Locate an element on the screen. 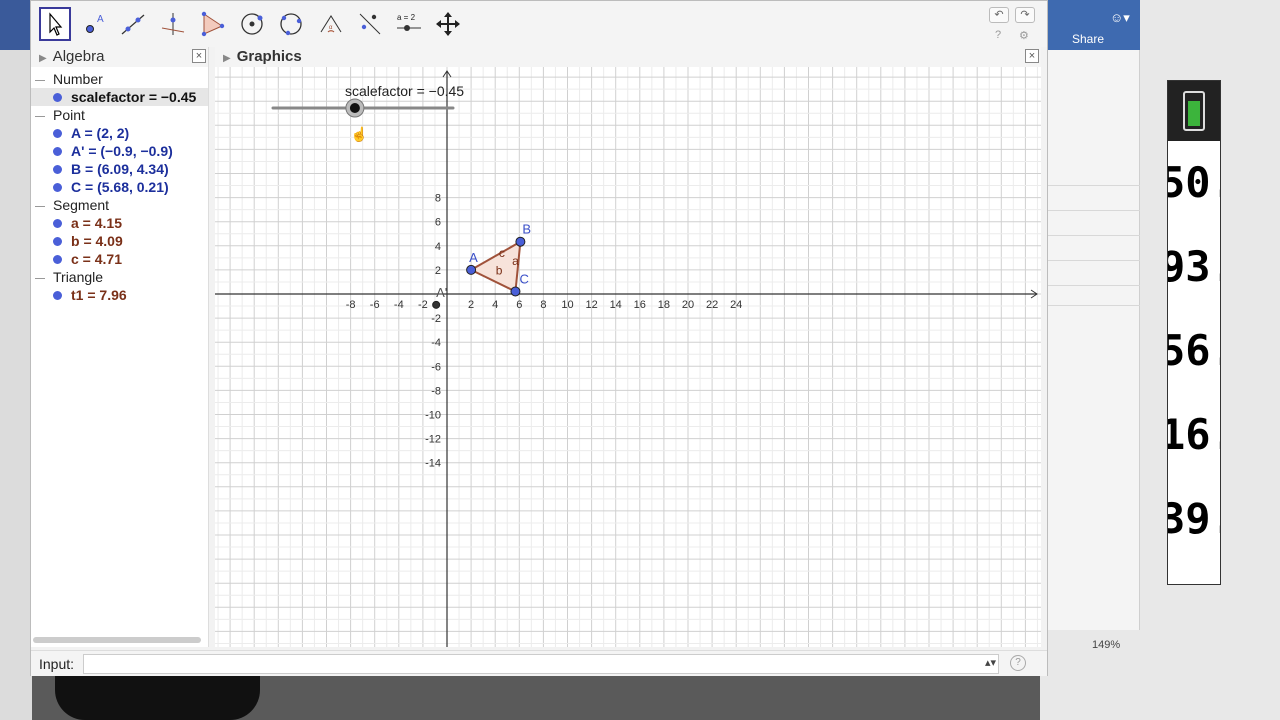 This screenshot has width=1280, height=720. algebra-item-text: A' = (−0.9, −0.9) is located at coordinates (122, 151).